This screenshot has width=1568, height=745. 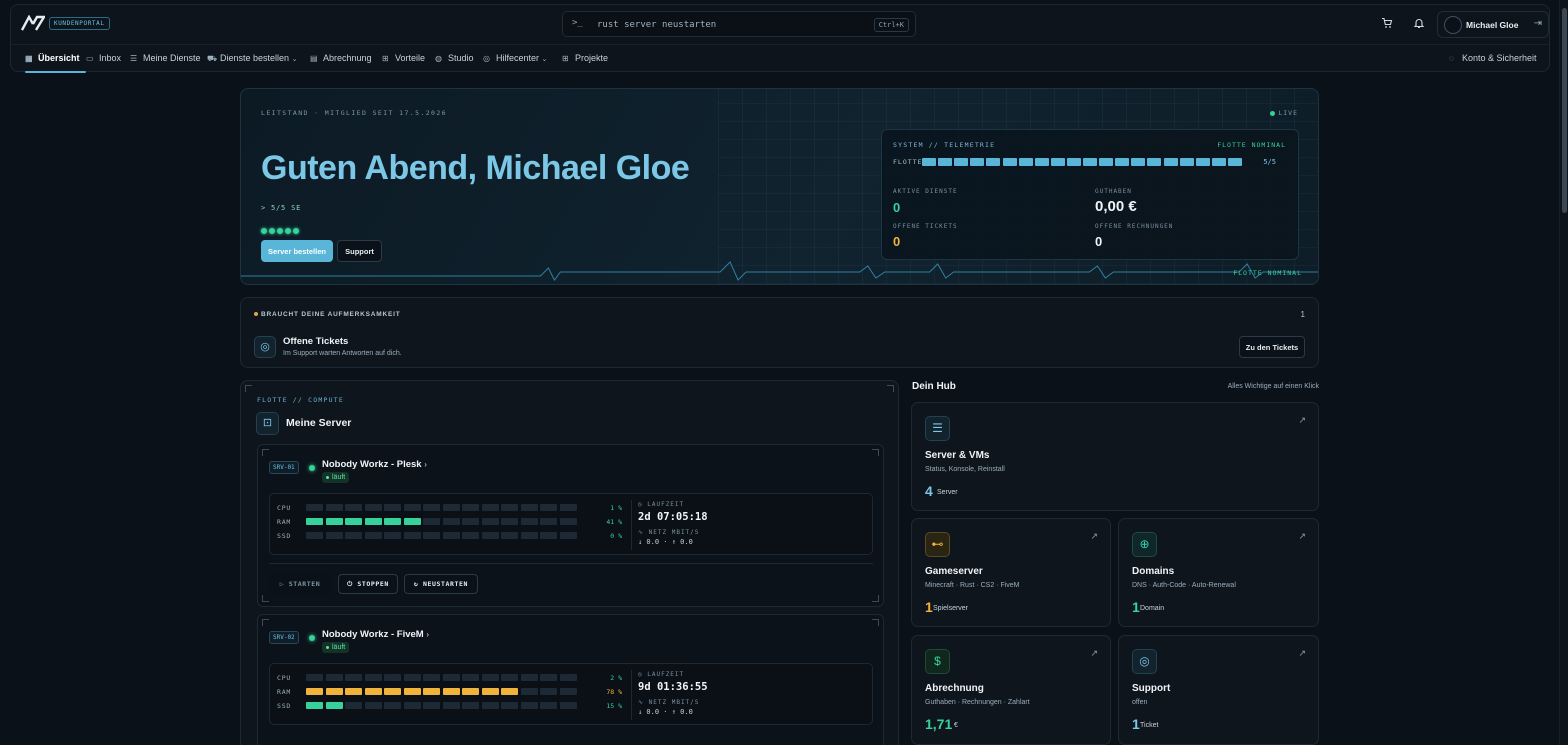 What do you see at coordinates (1419, 25) in the screenshot?
I see `bell-icon` at bounding box center [1419, 25].